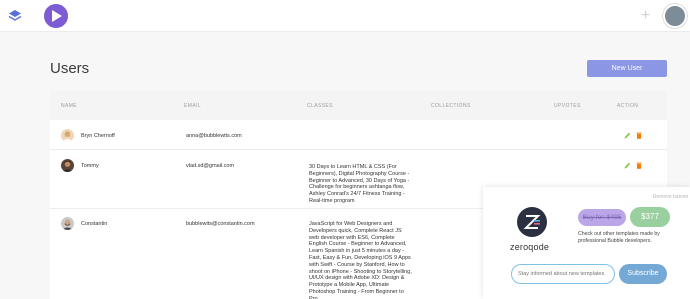  Describe the element at coordinates (345, 16) in the screenshot. I see `top-bar: +` at that location.